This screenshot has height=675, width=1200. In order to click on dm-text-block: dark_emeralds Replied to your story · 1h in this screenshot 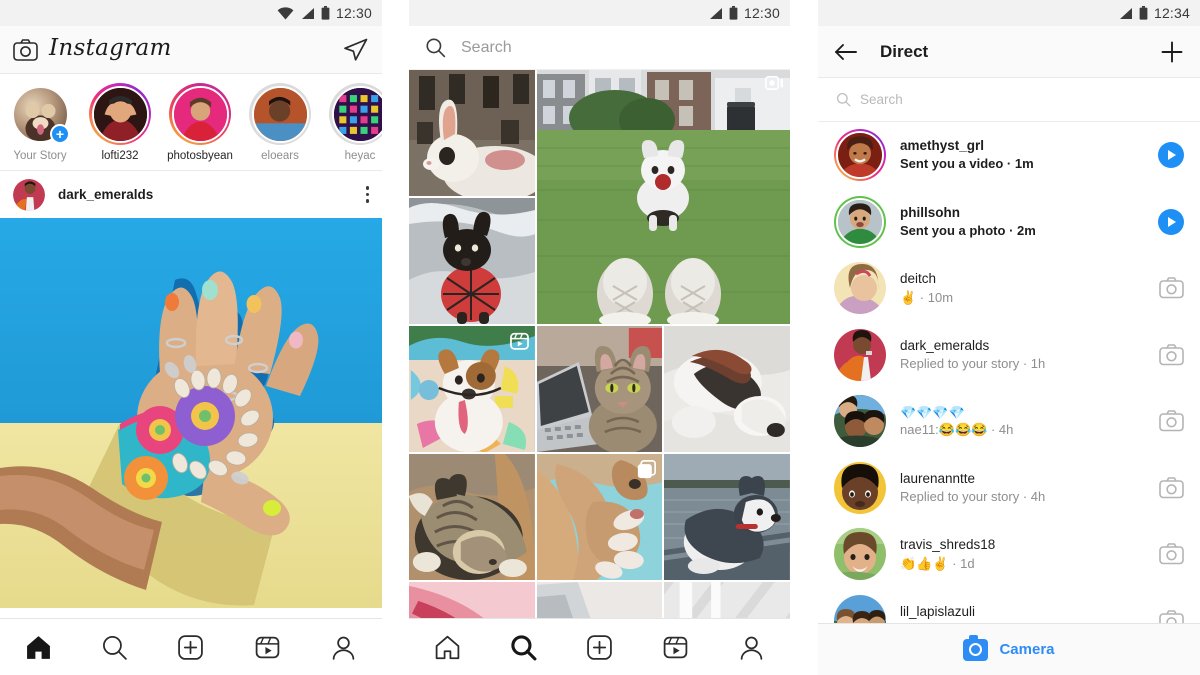, I will do `click(1022, 355)`.